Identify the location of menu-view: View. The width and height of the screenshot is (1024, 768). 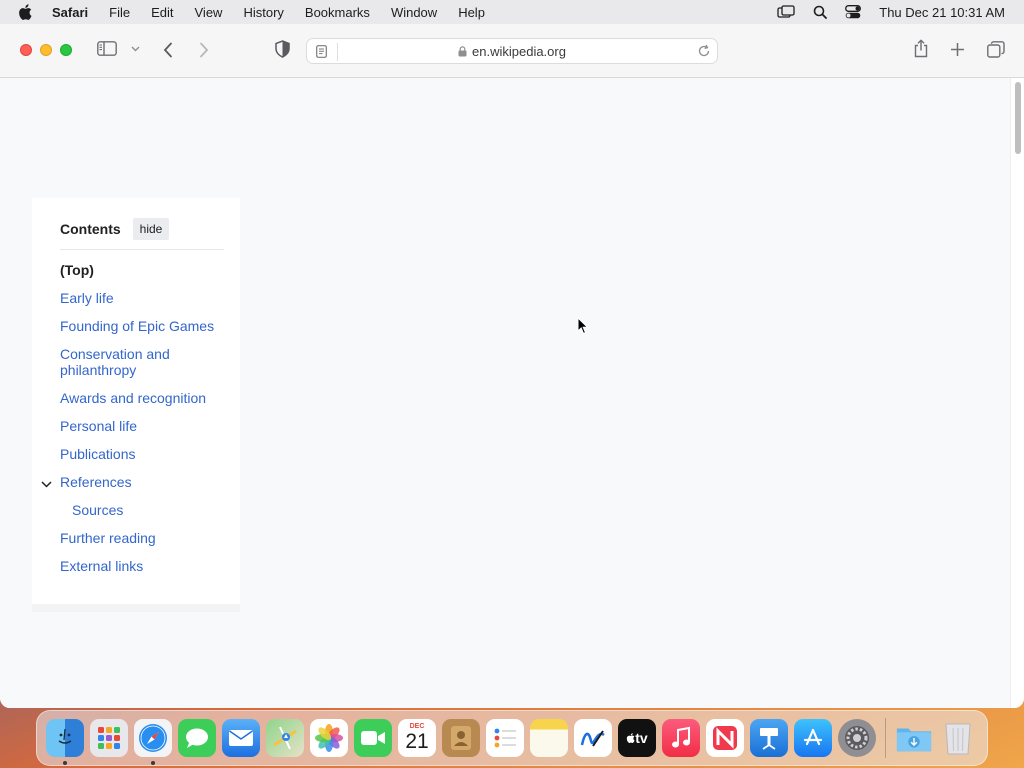
(209, 12).